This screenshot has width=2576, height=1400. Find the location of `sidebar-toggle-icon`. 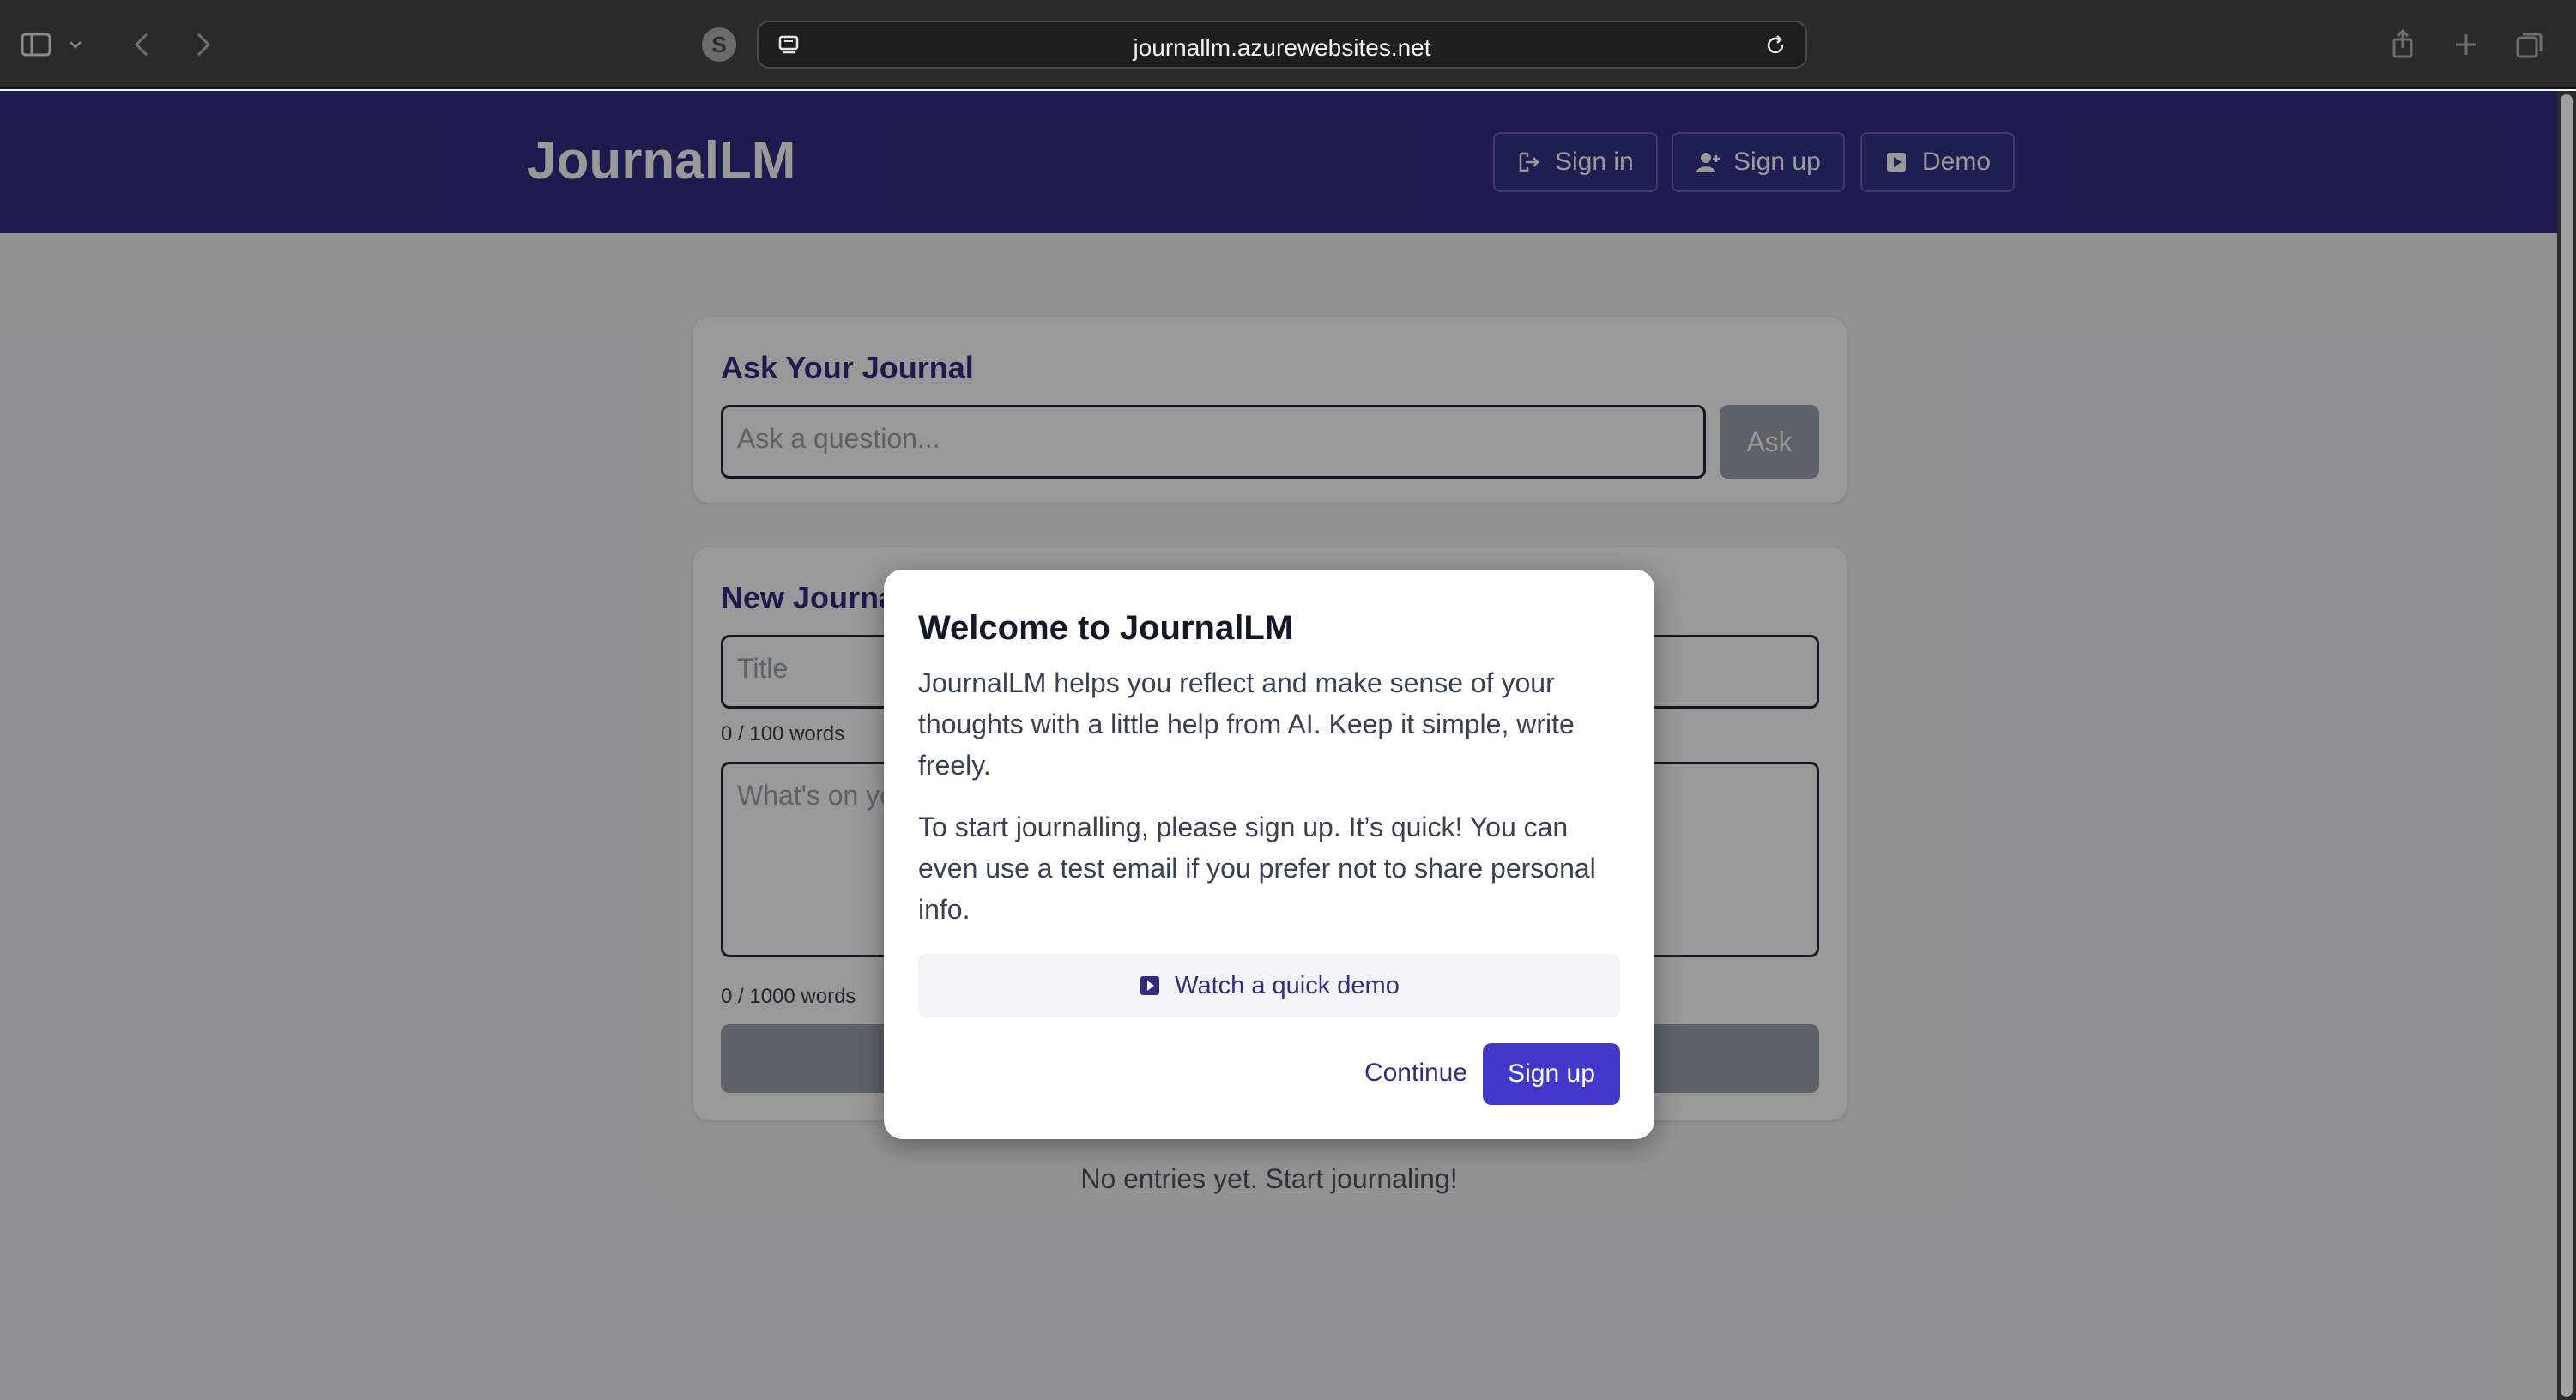

sidebar-toggle-icon is located at coordinates (36, 44).